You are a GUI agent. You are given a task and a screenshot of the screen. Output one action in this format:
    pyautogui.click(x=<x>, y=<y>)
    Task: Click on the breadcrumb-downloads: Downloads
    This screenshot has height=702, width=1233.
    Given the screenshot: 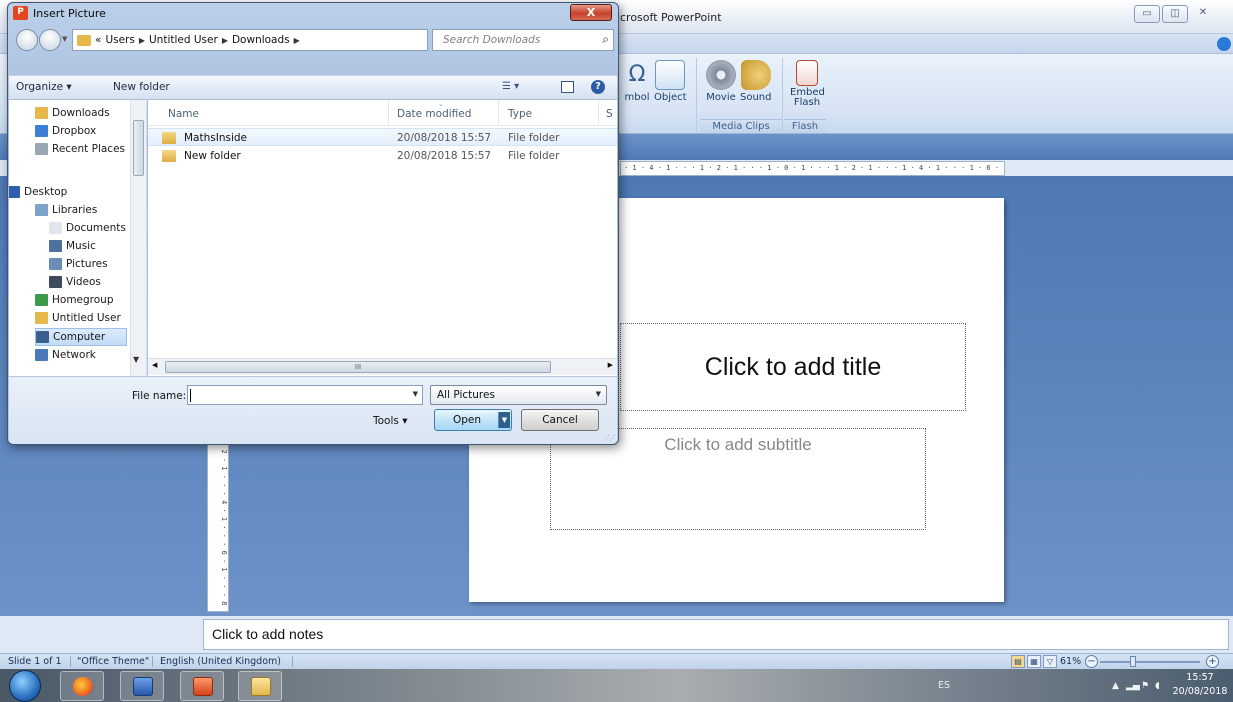 What is the action you would take?
    pyautogui.click(x=261, y=40)
    